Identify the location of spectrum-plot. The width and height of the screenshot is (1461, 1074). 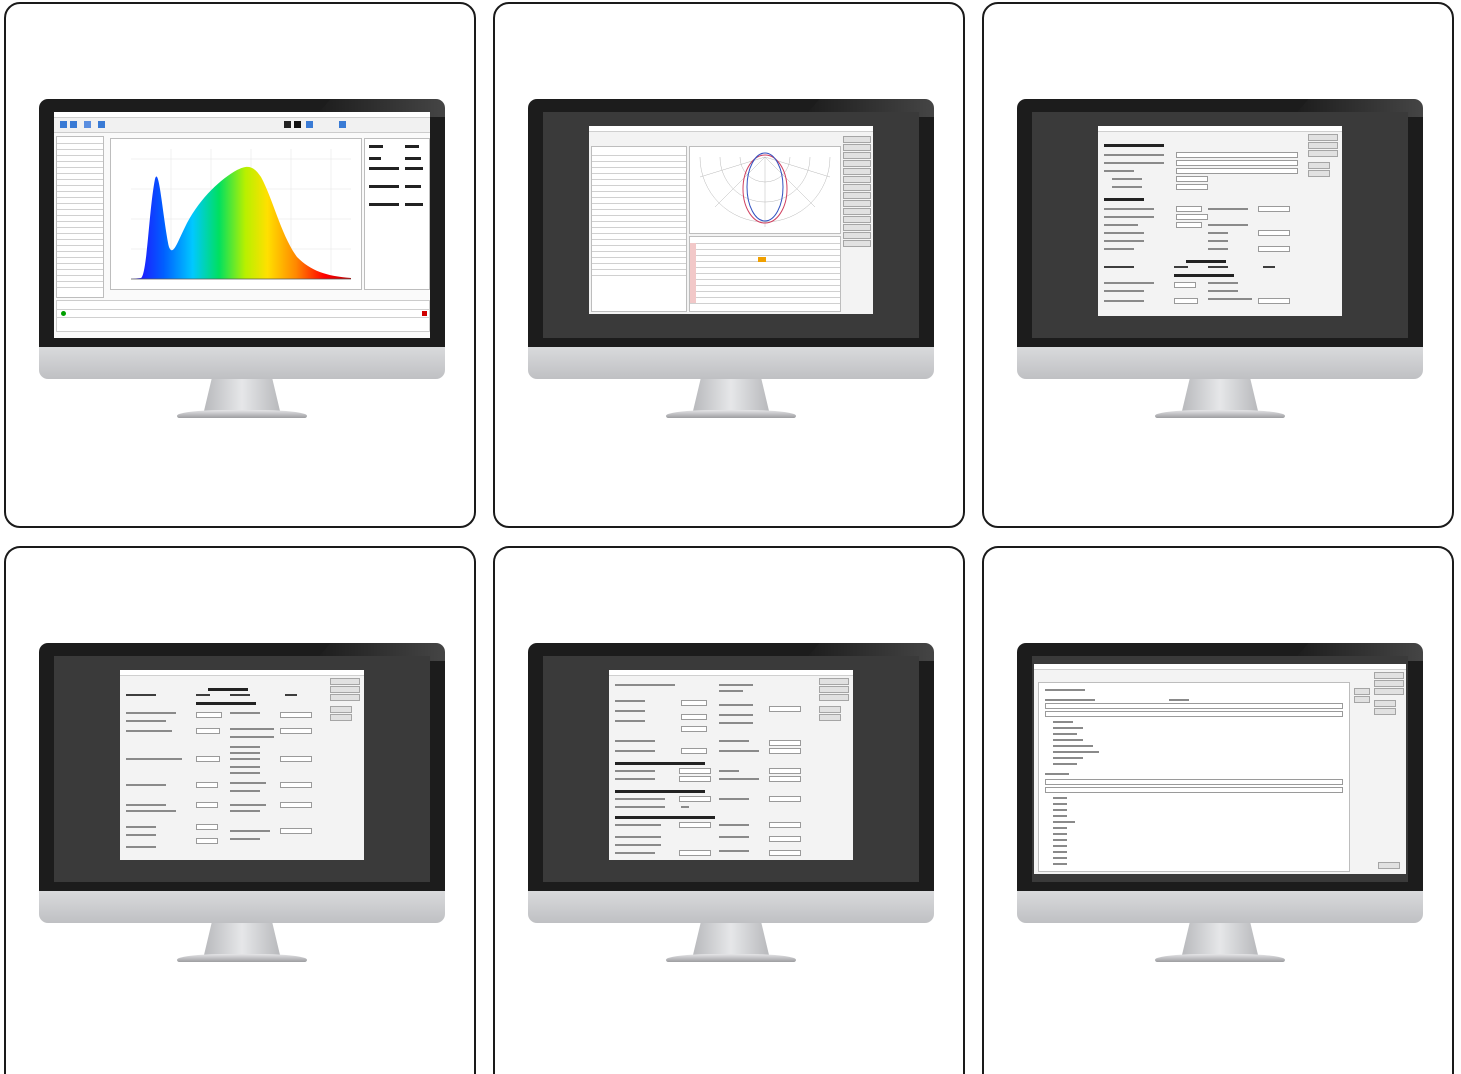
(241, 214).